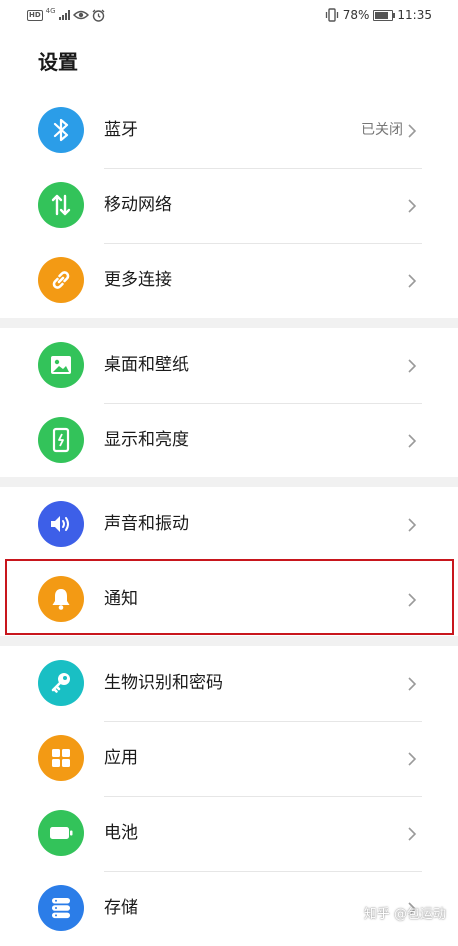  I want to click on settings-item-label: 生物识别和密码, so click(163, 683).